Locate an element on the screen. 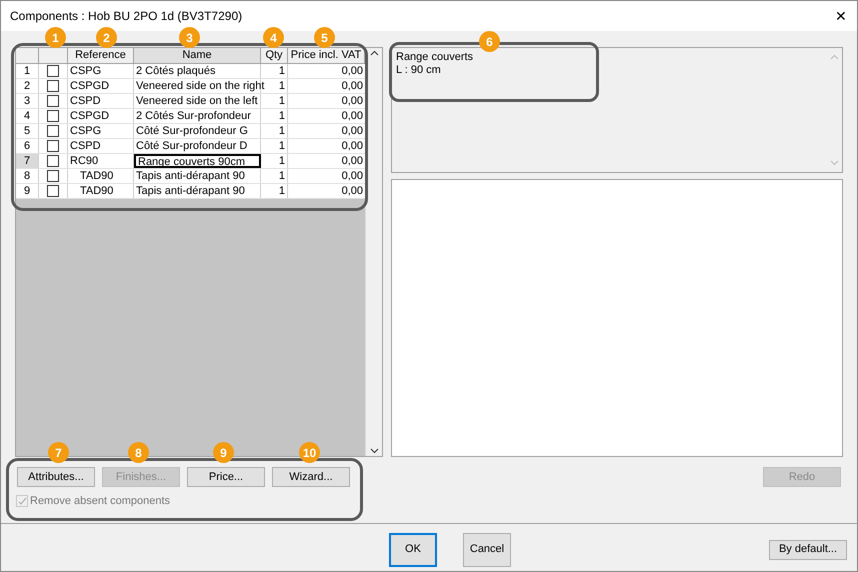 This screenshot has height=572, width=858. table-cell: Range couverts 90cm is located at coordinates (197, 161).